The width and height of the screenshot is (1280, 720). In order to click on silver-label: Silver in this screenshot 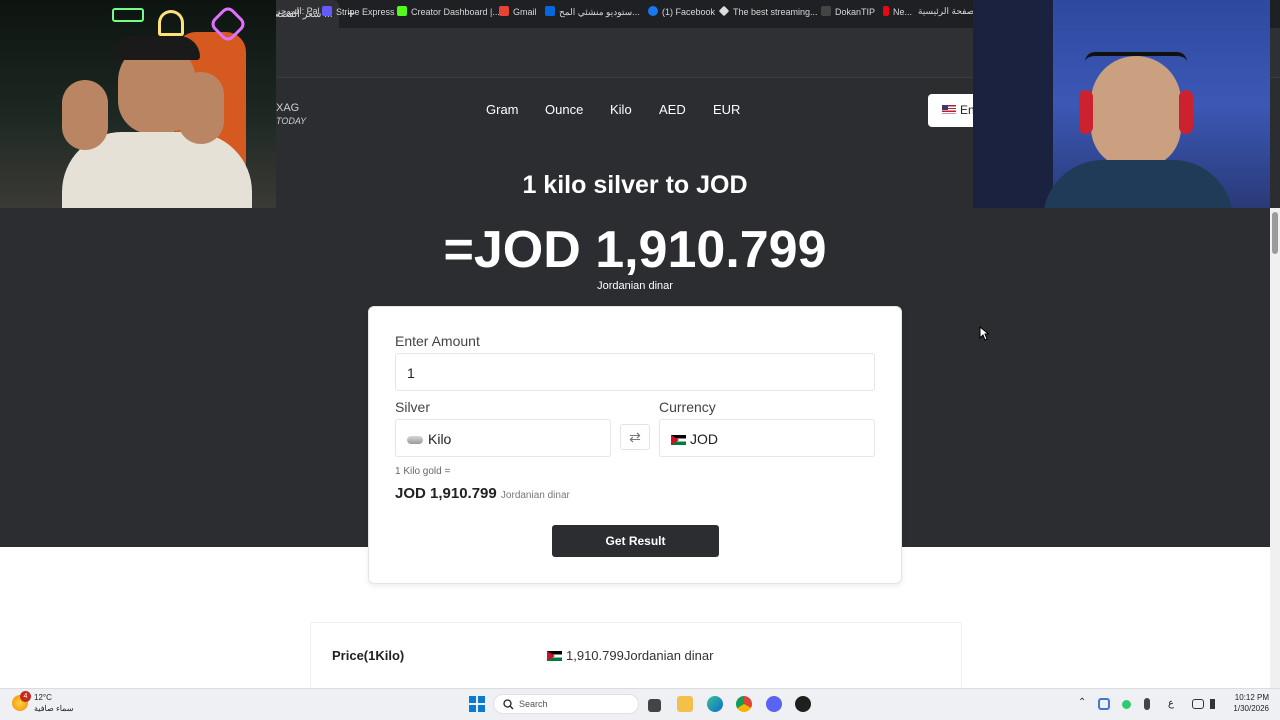, I will do `click(413, 407)`.